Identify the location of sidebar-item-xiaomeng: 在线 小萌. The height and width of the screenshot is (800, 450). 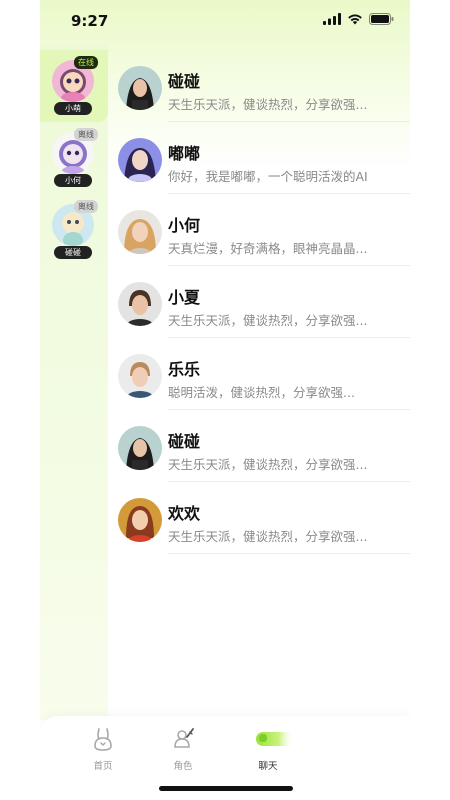
(74, 86).